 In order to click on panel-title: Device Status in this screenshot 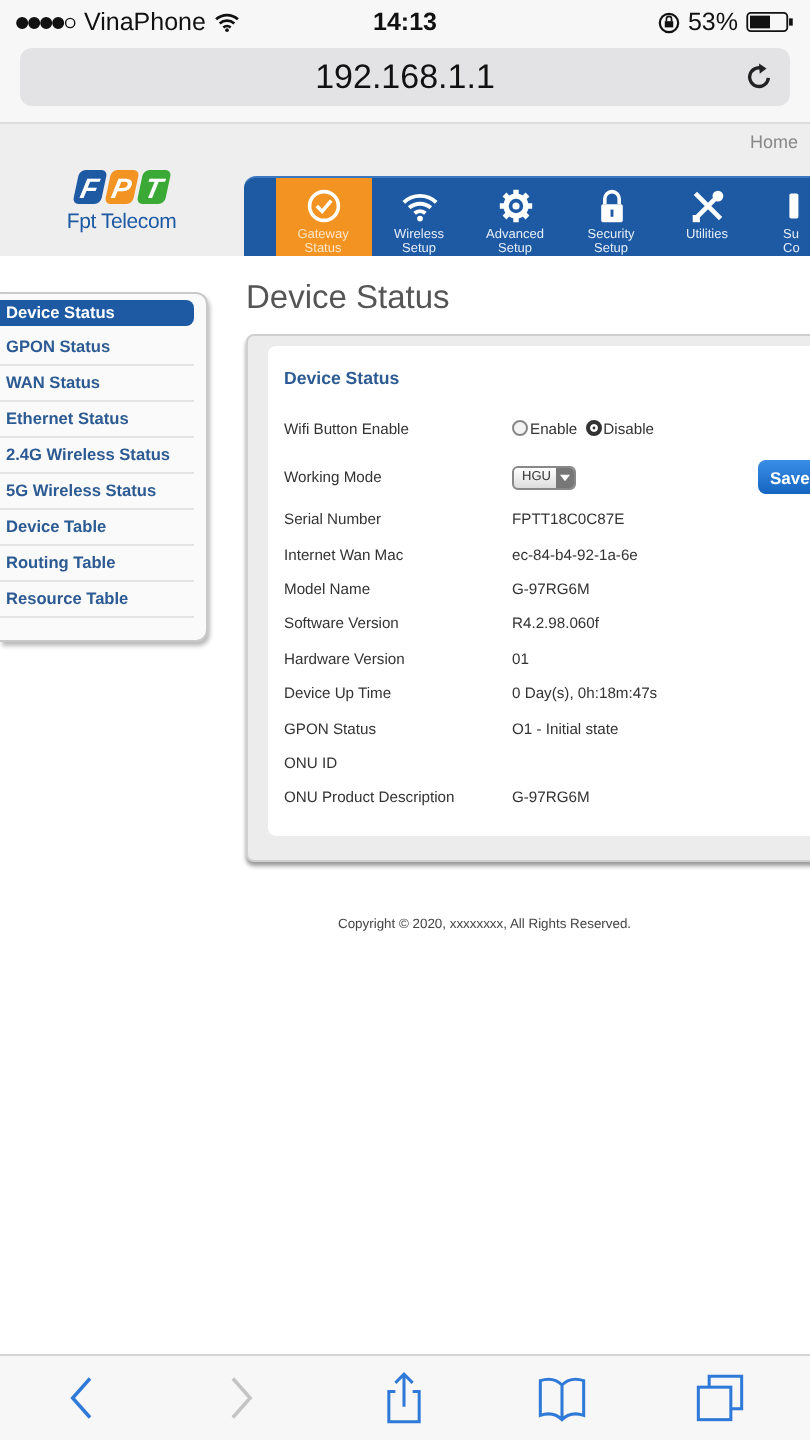, I will do `click(342, 378)`.